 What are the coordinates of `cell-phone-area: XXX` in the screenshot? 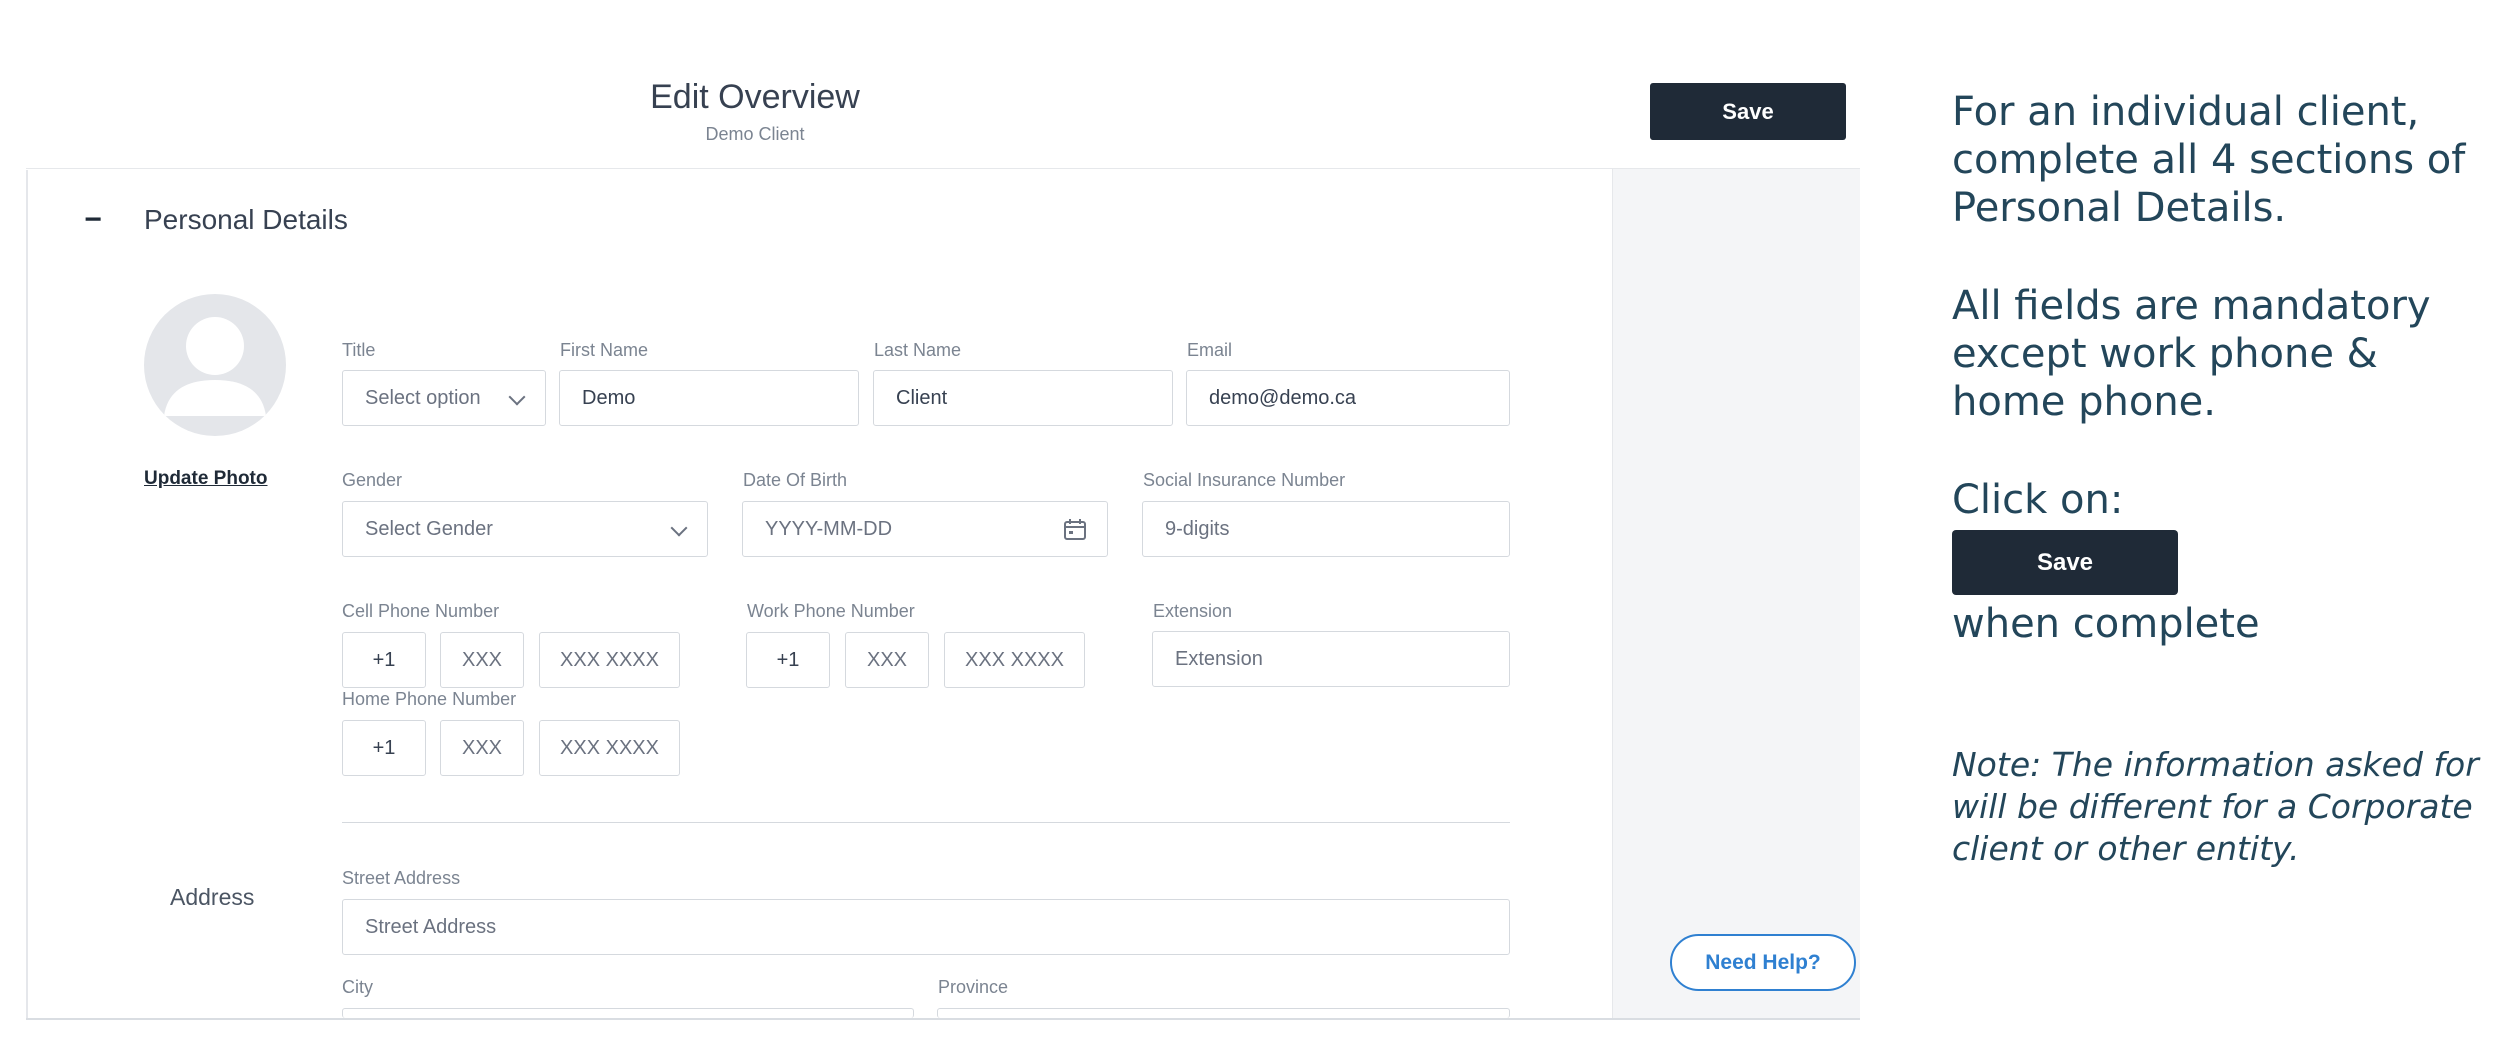 It's located at (482, 660).